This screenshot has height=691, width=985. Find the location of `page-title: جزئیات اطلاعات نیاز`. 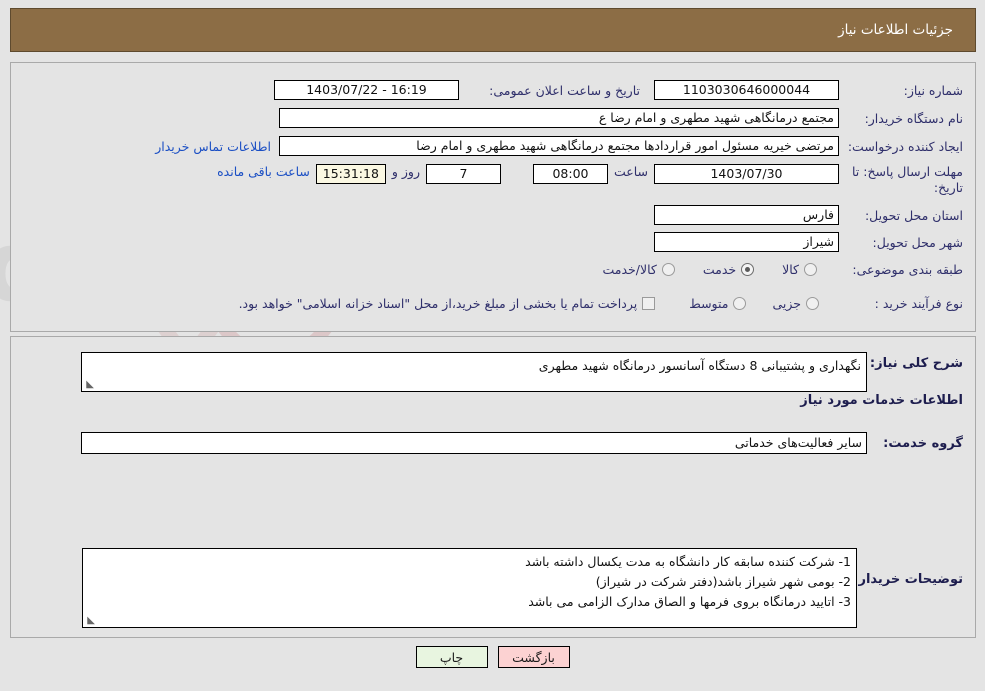

page-title: جزئیات اطلاعات نیاز is located at coordinates (895, 30).